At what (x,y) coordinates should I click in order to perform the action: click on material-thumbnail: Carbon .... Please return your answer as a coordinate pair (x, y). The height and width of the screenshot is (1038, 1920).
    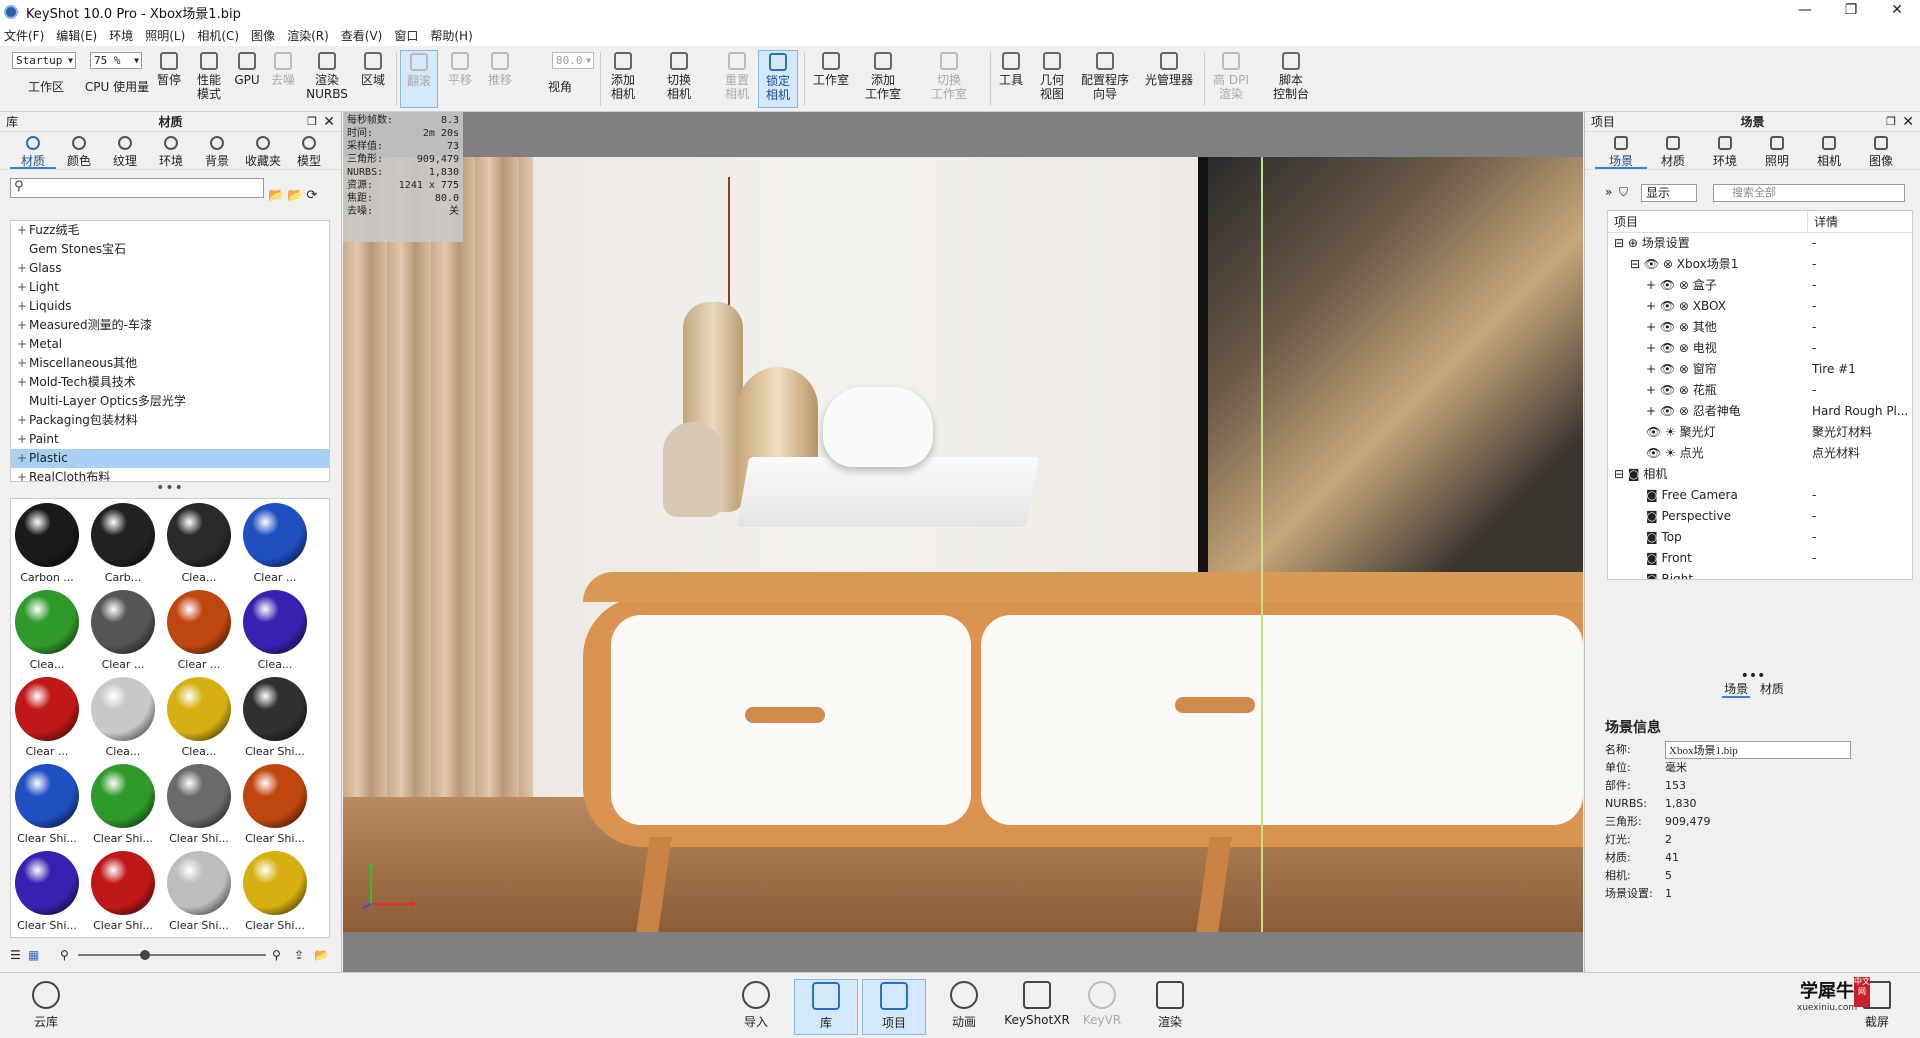
    Looking at the image, I should click on (47, 543).